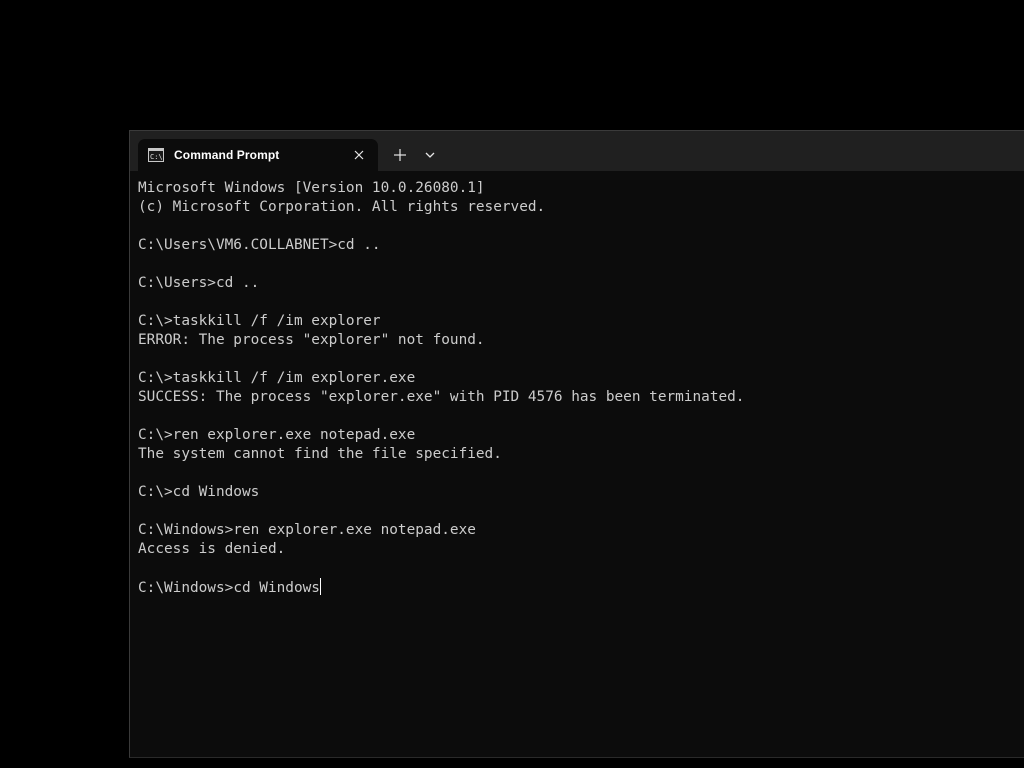  I want to click on console-line: C:\>taskkill /f /im explorer.exe, so click(277, 378).